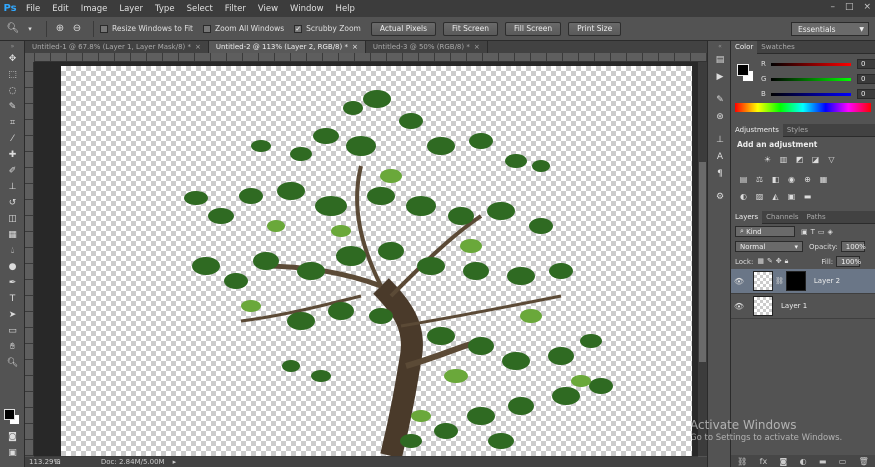 This screenshot has height=467, width=875. I want to click on zoom-in-icon: ⊕, so click(60, 29).